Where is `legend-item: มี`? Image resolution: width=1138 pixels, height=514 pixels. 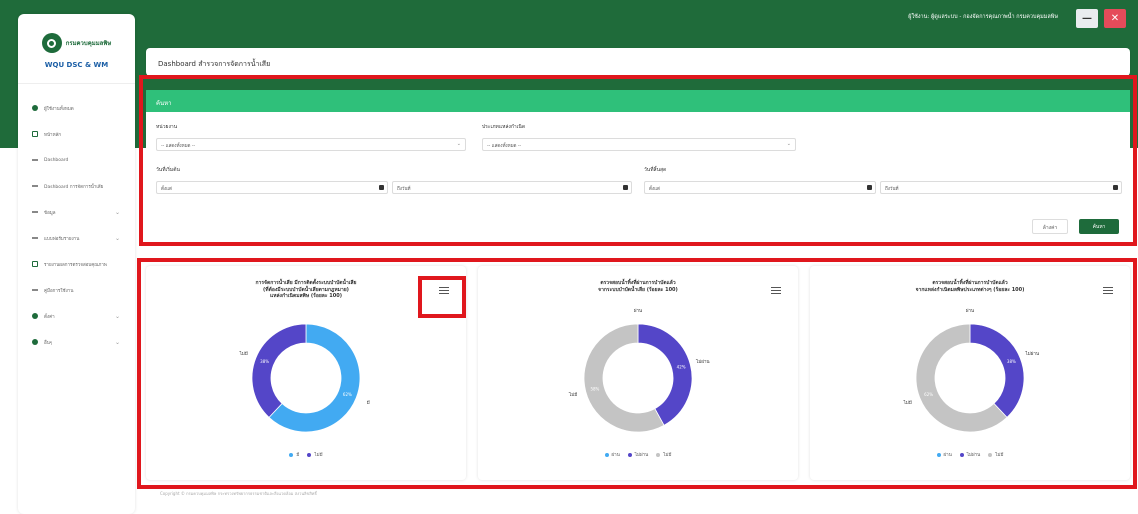 legend-item: มี is located at coordinates (294, 454).